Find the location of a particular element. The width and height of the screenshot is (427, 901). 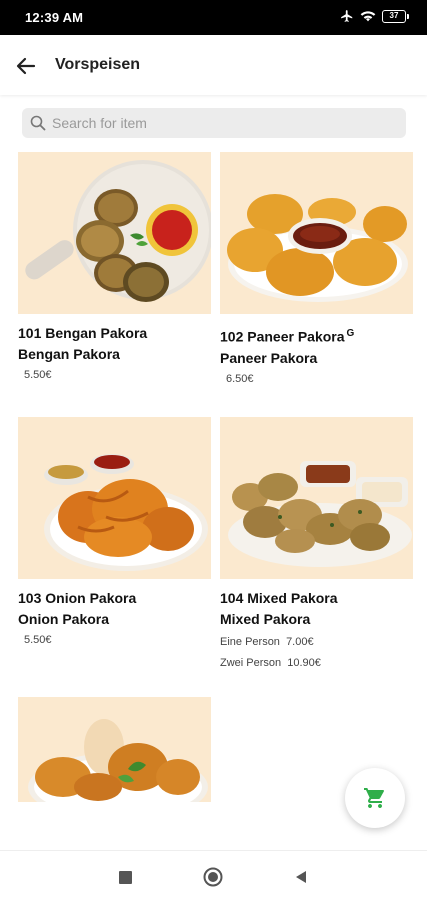

airplane-icon is located at coordinates (347, 16).